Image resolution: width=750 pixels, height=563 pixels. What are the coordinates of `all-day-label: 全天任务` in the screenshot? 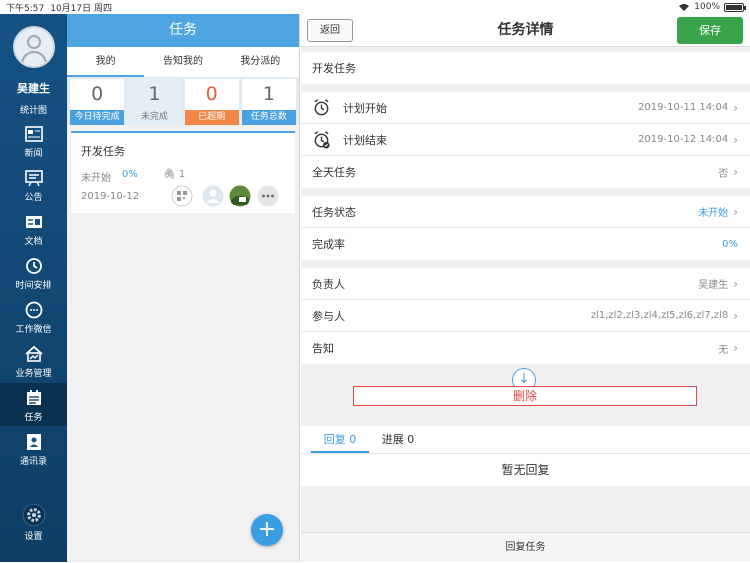 It's located at (334, 172).